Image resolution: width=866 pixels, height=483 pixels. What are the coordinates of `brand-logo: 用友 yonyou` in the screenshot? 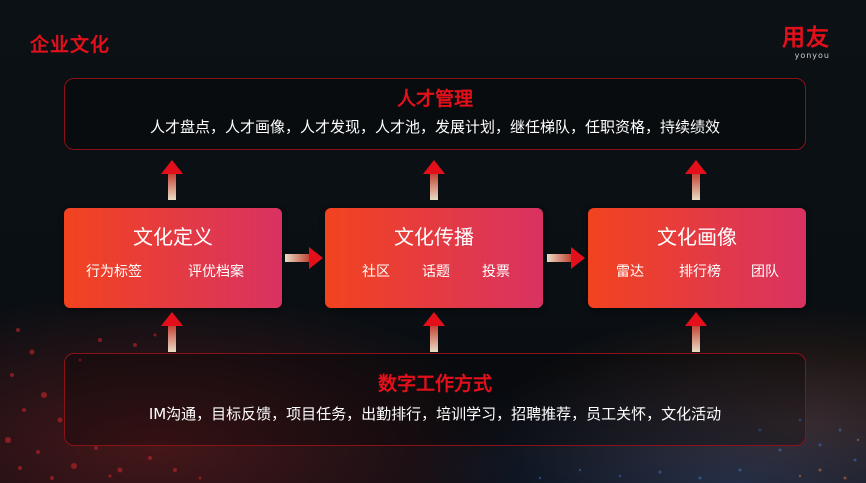 It's located at (806, 43).